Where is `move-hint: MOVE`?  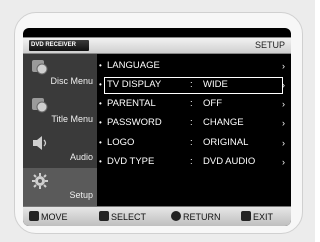
move-hint: MOVE is located at coordinates (48, 217).